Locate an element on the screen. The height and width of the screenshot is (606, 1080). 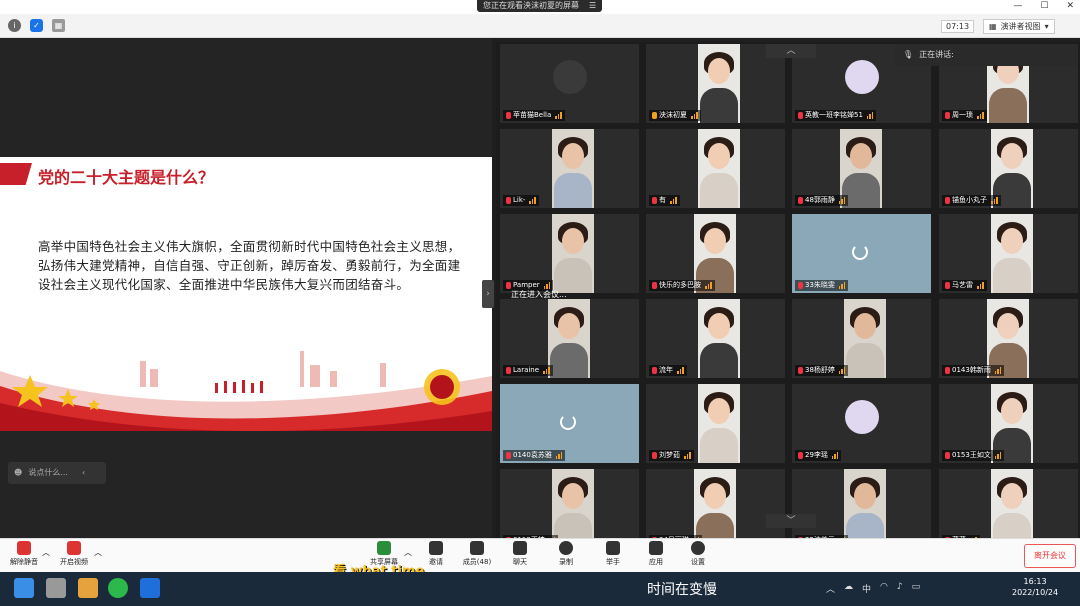
chevron-left-icon: ‹ is located at coordinates (83, 473).